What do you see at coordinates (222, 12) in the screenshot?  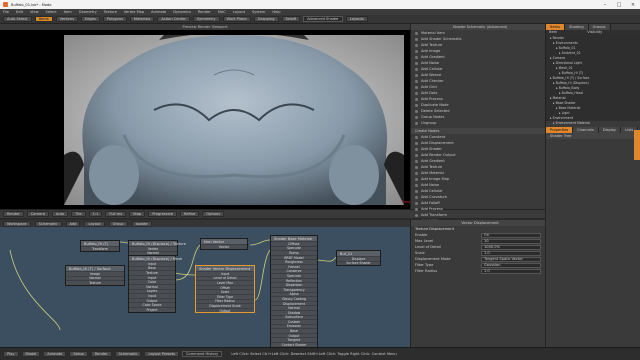 I see `menu-item-mac: MAC` at bounding box center [222, 12].